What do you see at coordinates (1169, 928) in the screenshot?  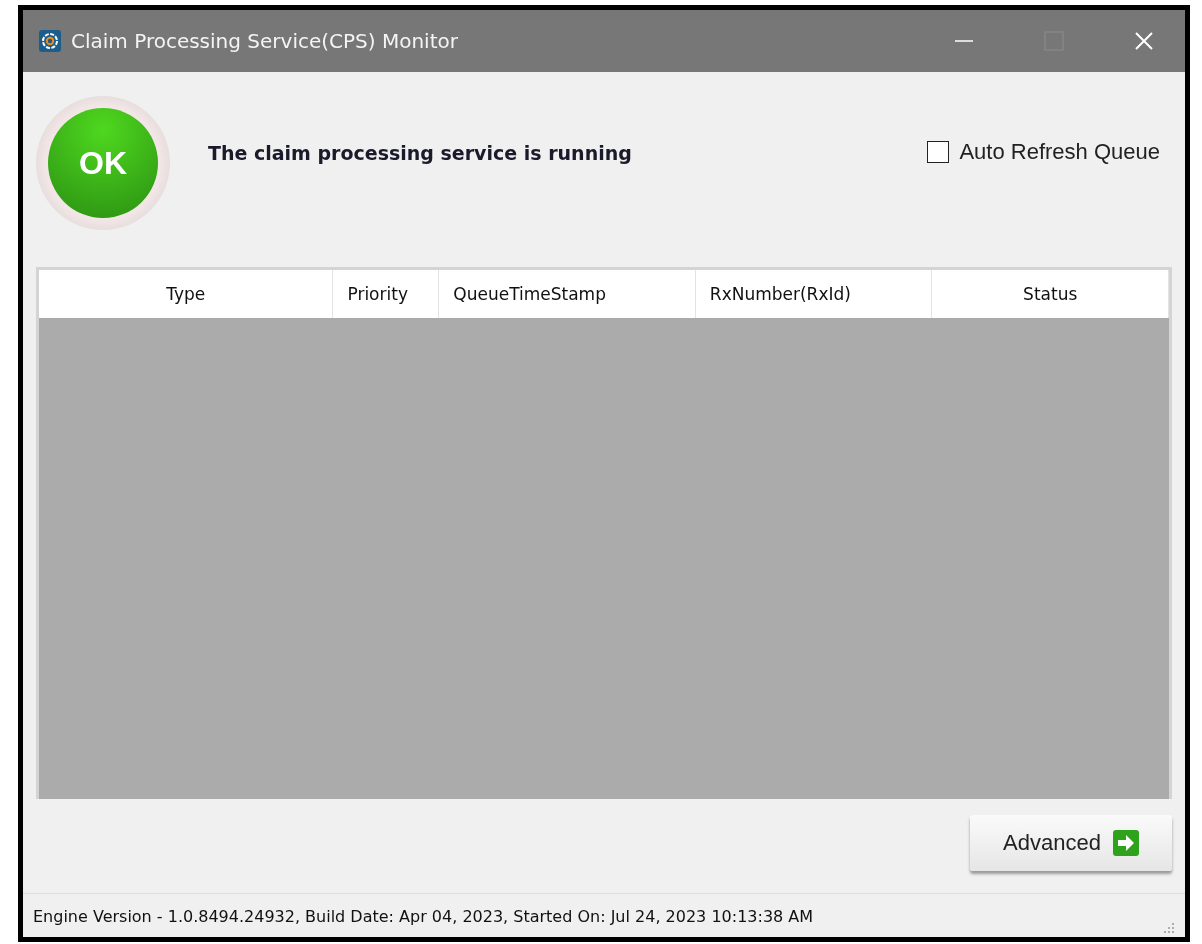 I see `resize-grip-icon` at bounding box center [1169, 928].